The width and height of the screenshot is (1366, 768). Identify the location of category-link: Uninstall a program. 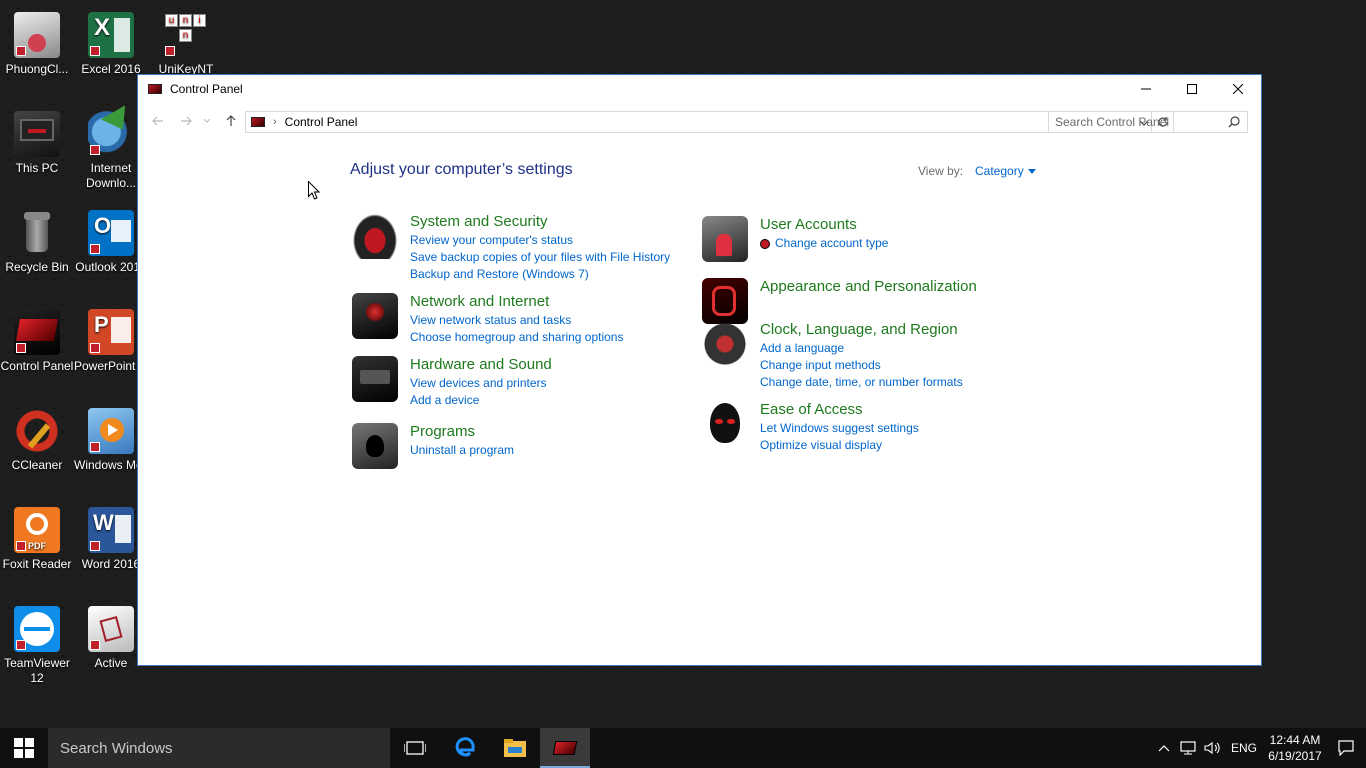
(462, 450).